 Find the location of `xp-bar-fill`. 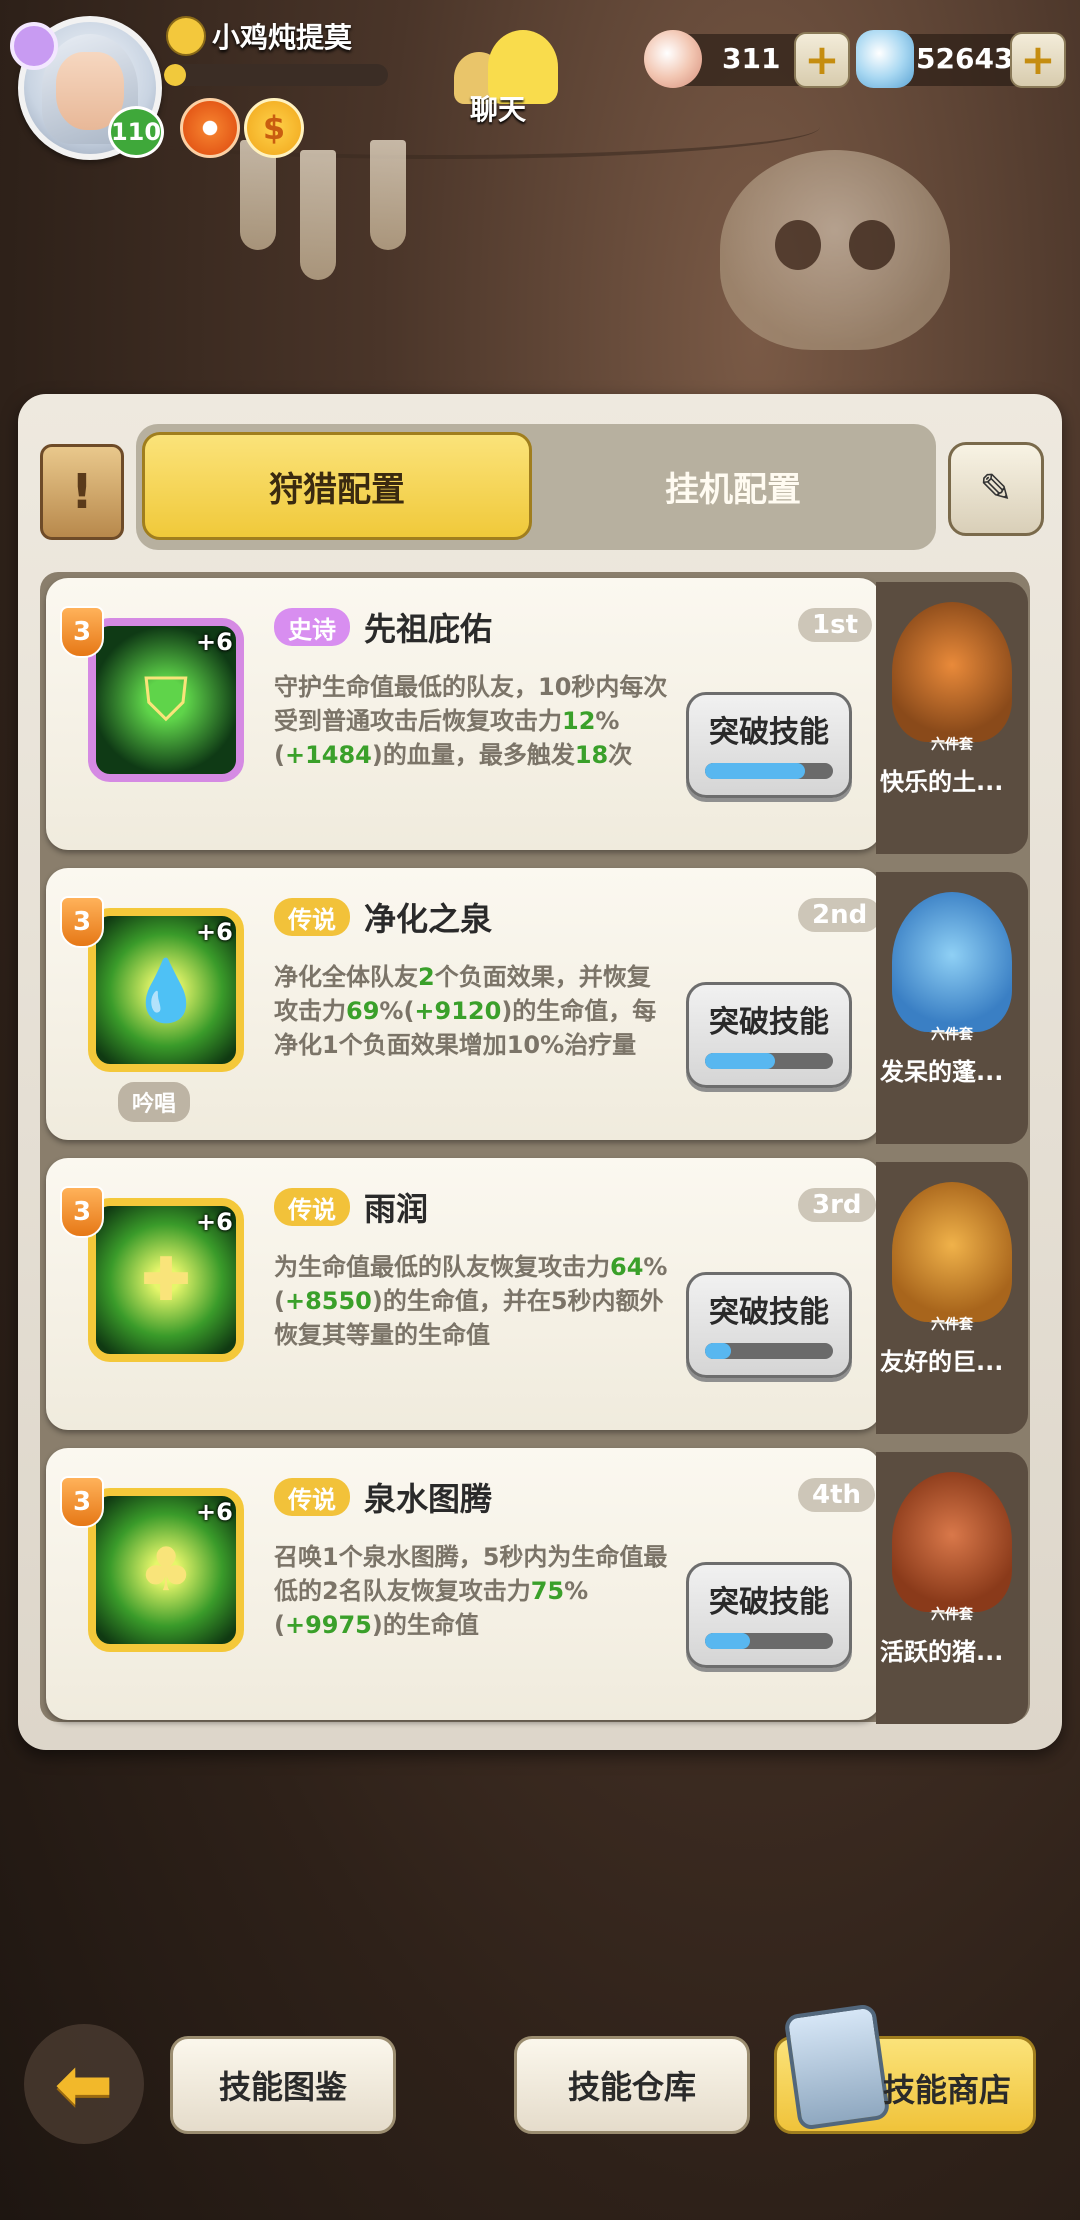

xp-bar-fill is located at coordinates (175, 75).